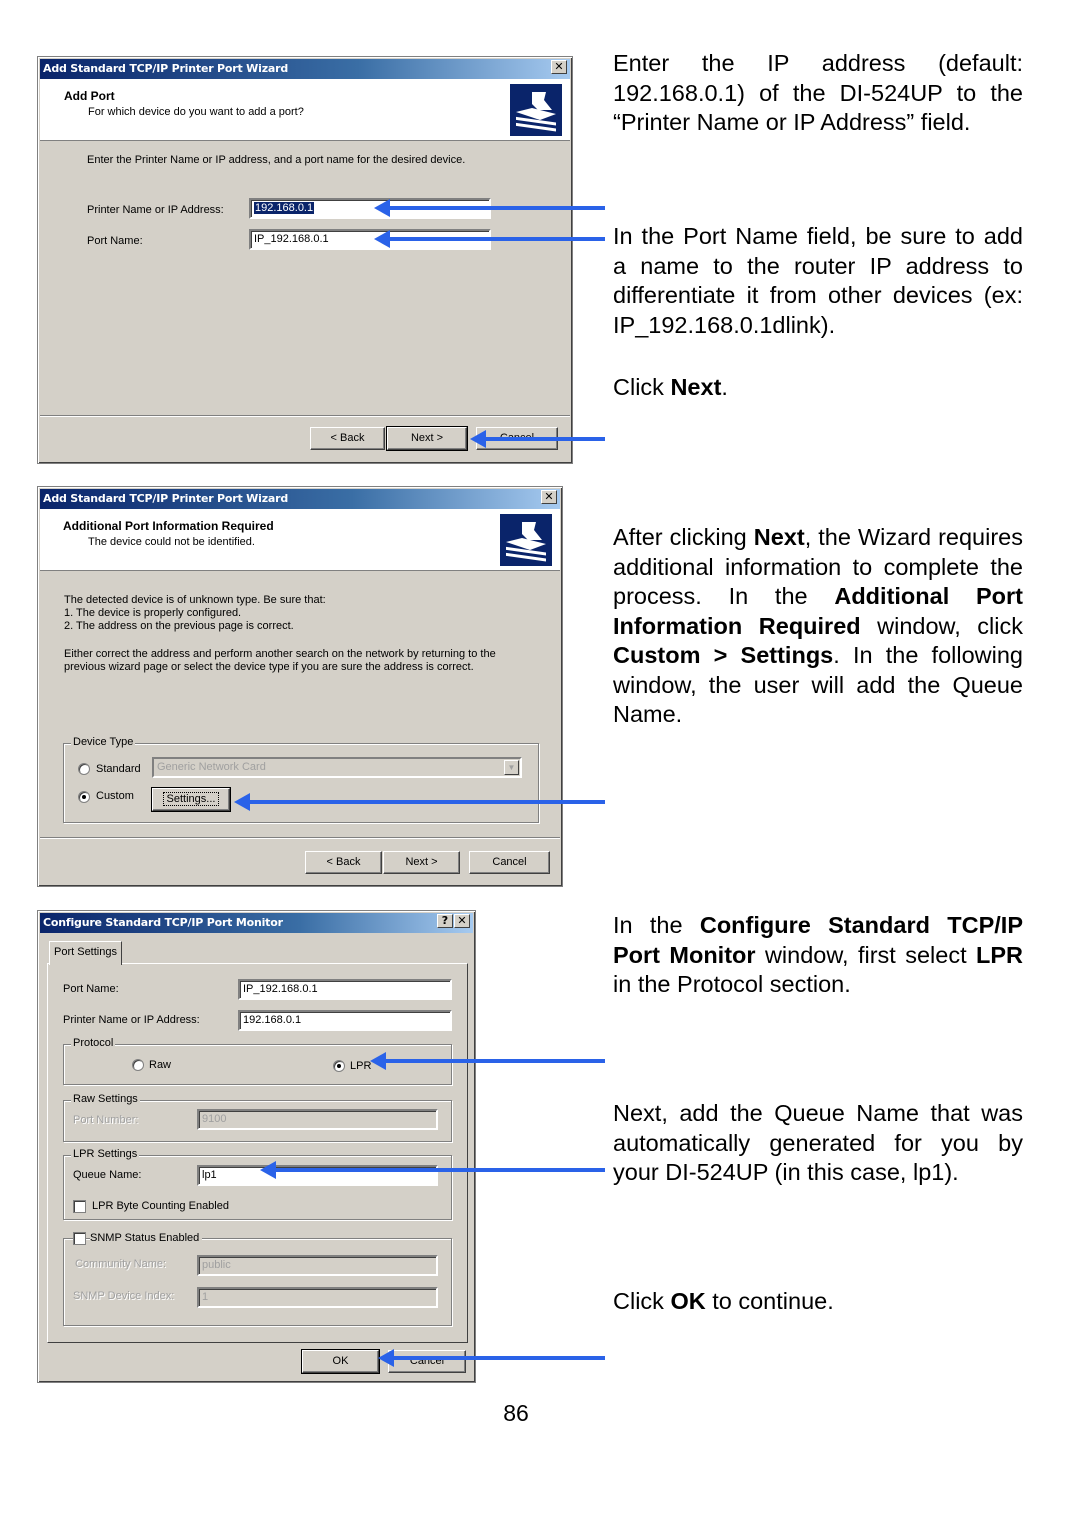 Image resolution: width=1080 pixels, height=1529 pixels. Describe the element at coordinates (489, 208) in the screenshot. I see `arrow-to-printer-address` at that location.